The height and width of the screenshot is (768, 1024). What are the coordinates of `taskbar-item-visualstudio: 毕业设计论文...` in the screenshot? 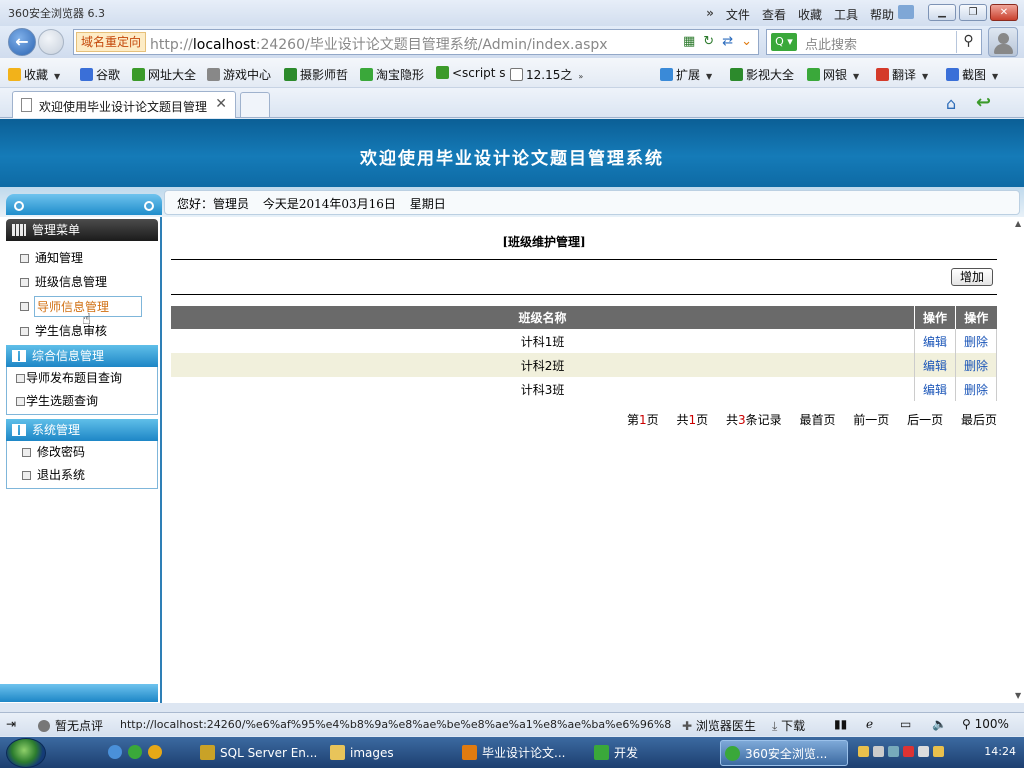 It's located at (520, 753).